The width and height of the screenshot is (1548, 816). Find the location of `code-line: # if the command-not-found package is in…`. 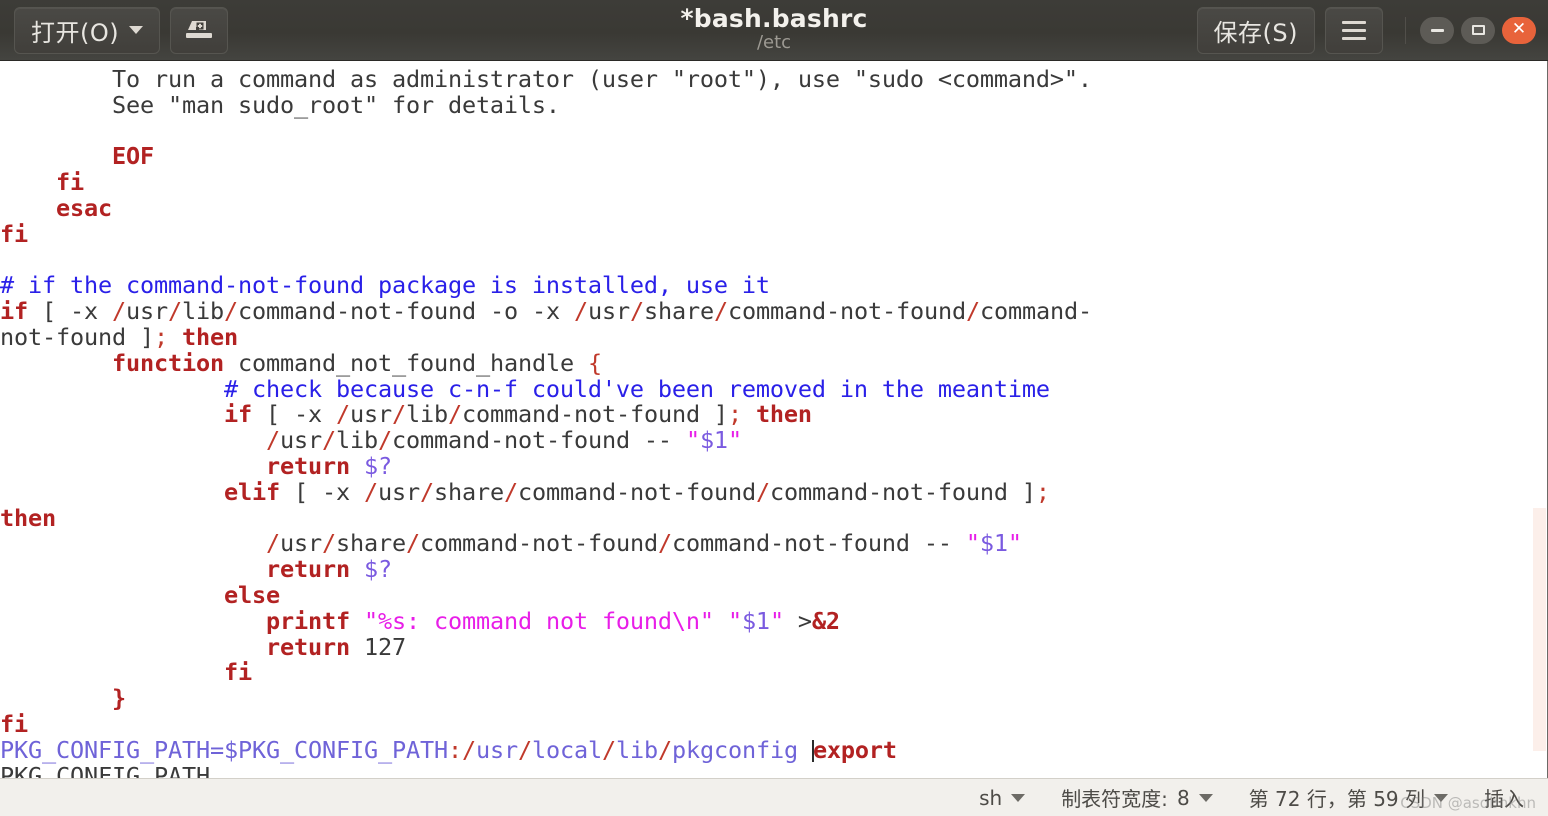

code-line: # if the command-not-found package is in… is located at coordinates (385, 285).